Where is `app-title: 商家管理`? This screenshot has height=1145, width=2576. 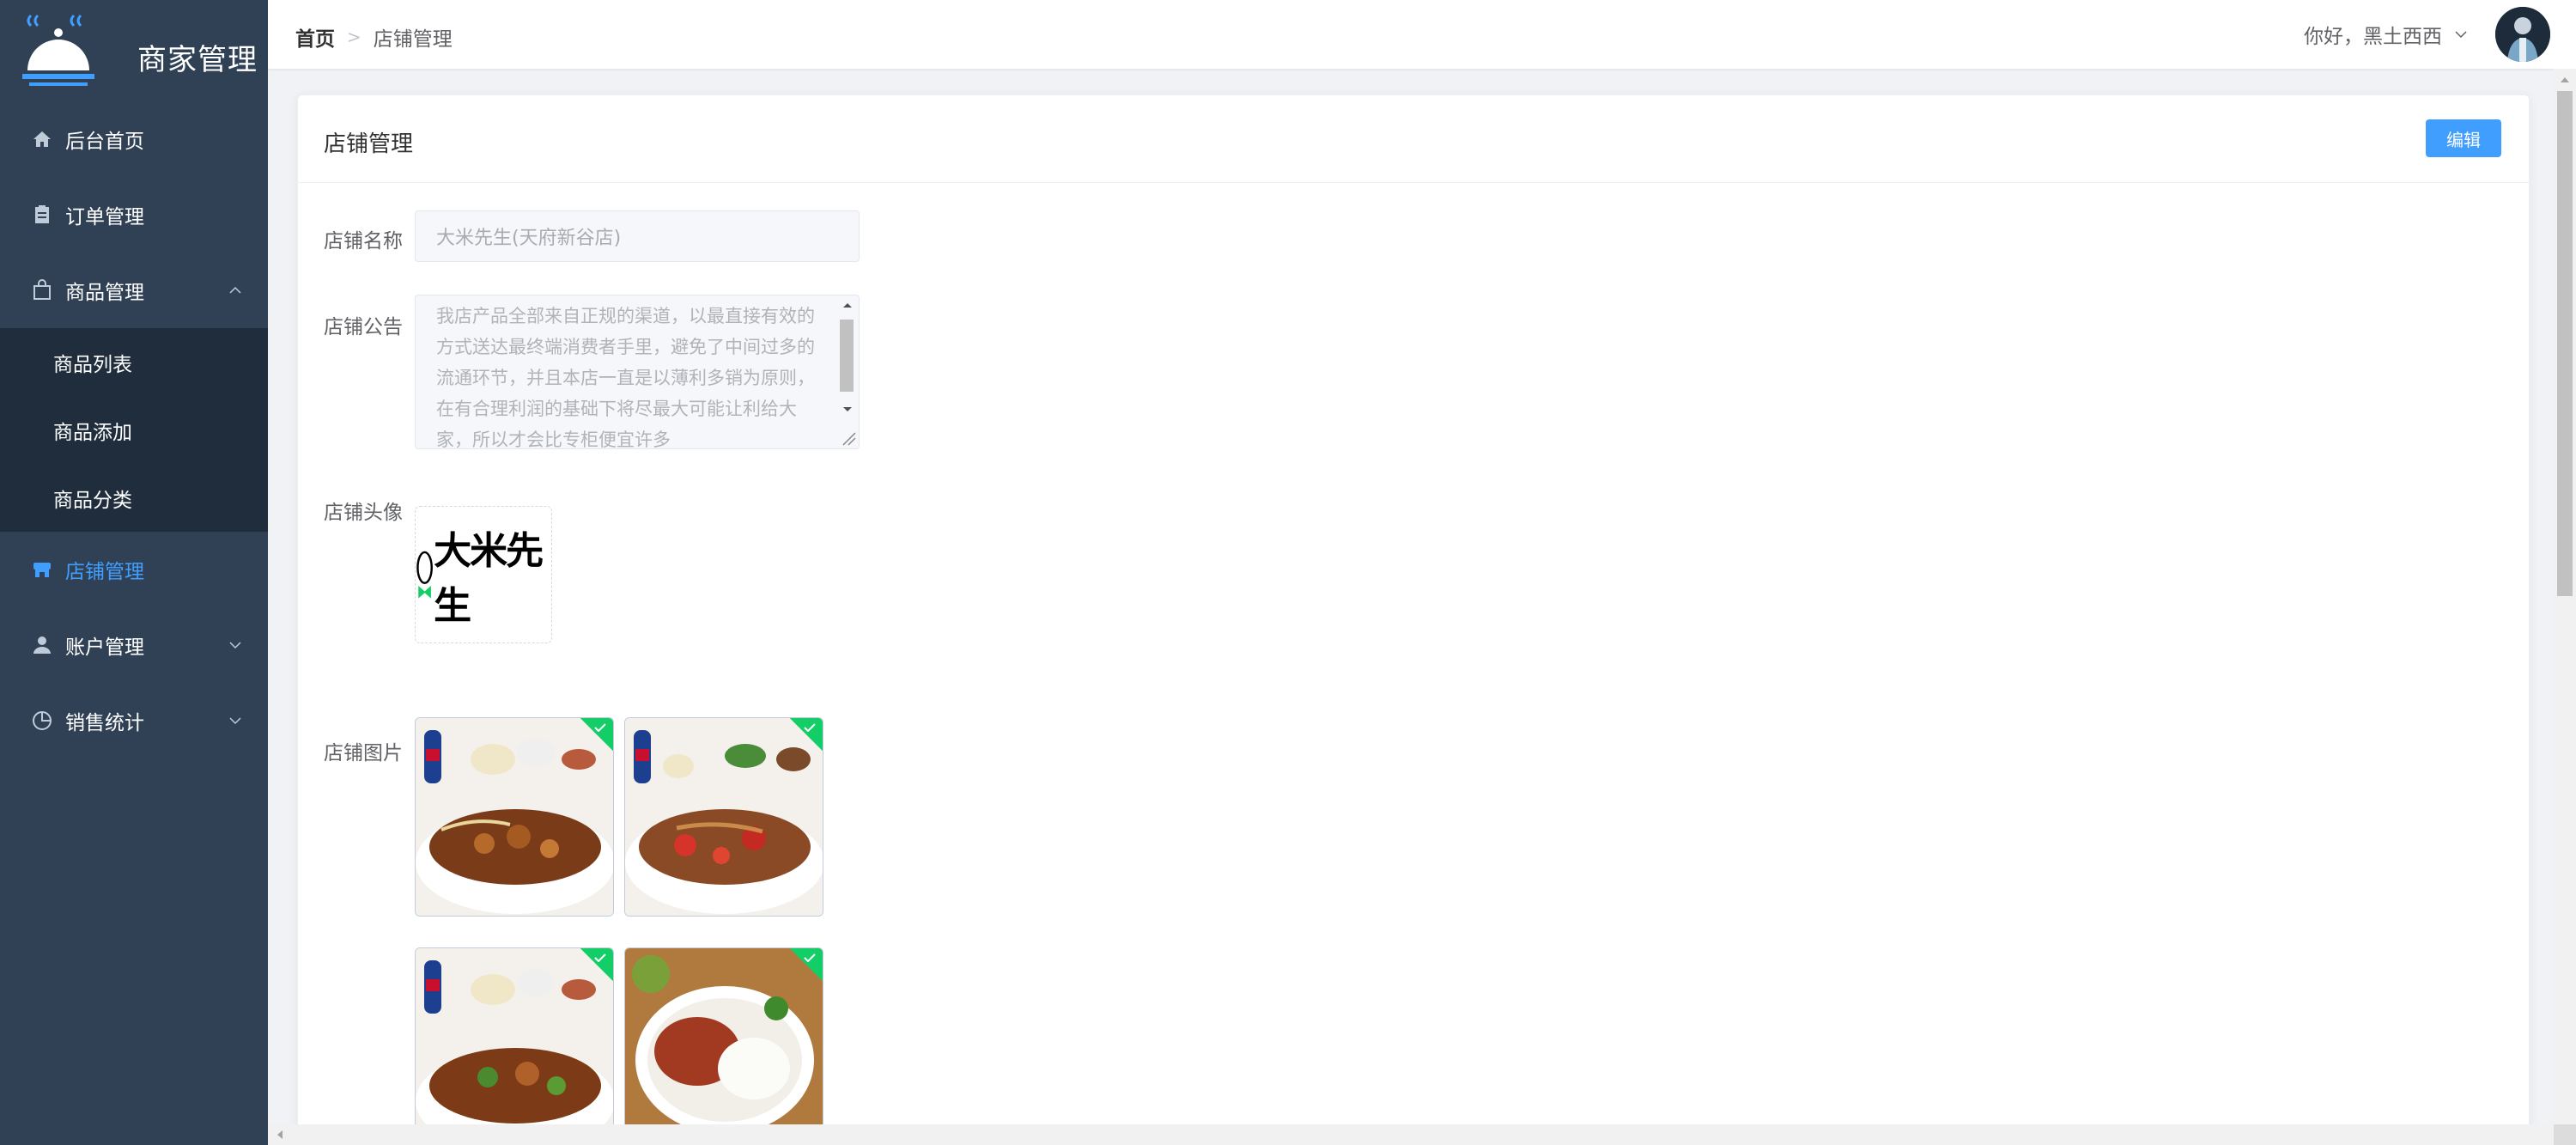 app-title: 商家管理 is located at coordinates (197, 59).